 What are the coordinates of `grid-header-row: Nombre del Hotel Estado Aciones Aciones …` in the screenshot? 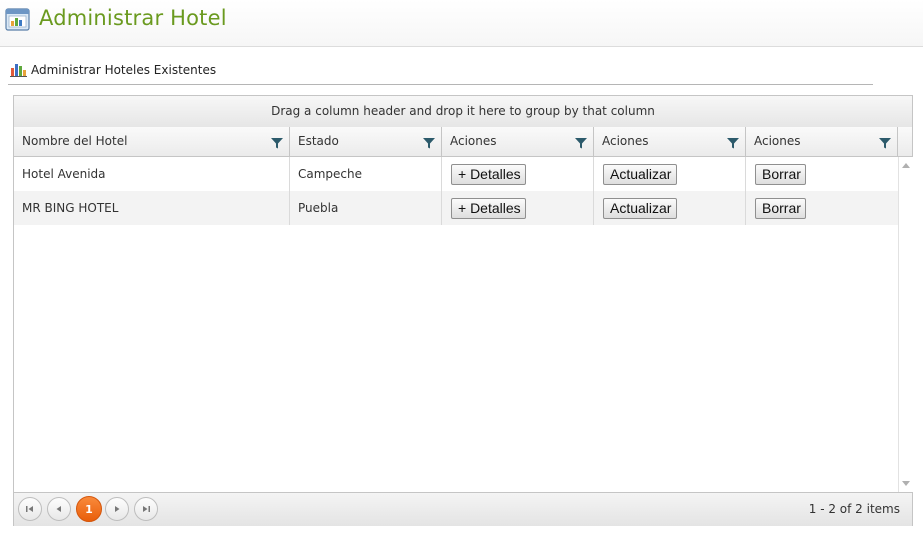 It's located at (463, 142).